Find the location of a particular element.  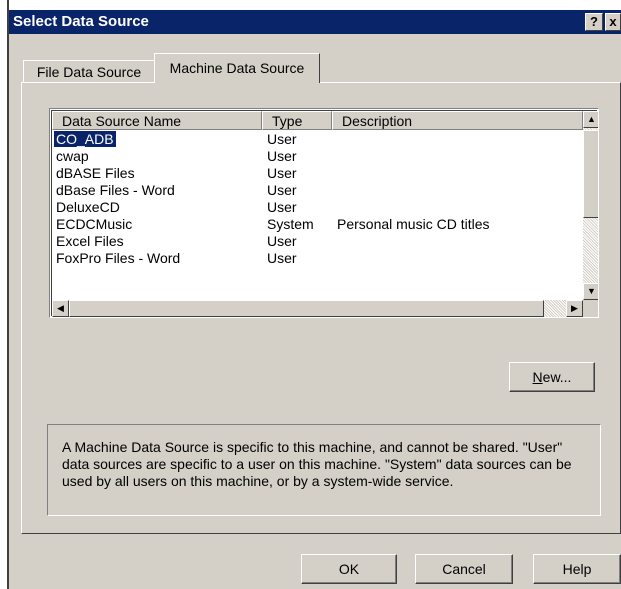

row-name: ECDCMusic is located at coordinates (94, 224).